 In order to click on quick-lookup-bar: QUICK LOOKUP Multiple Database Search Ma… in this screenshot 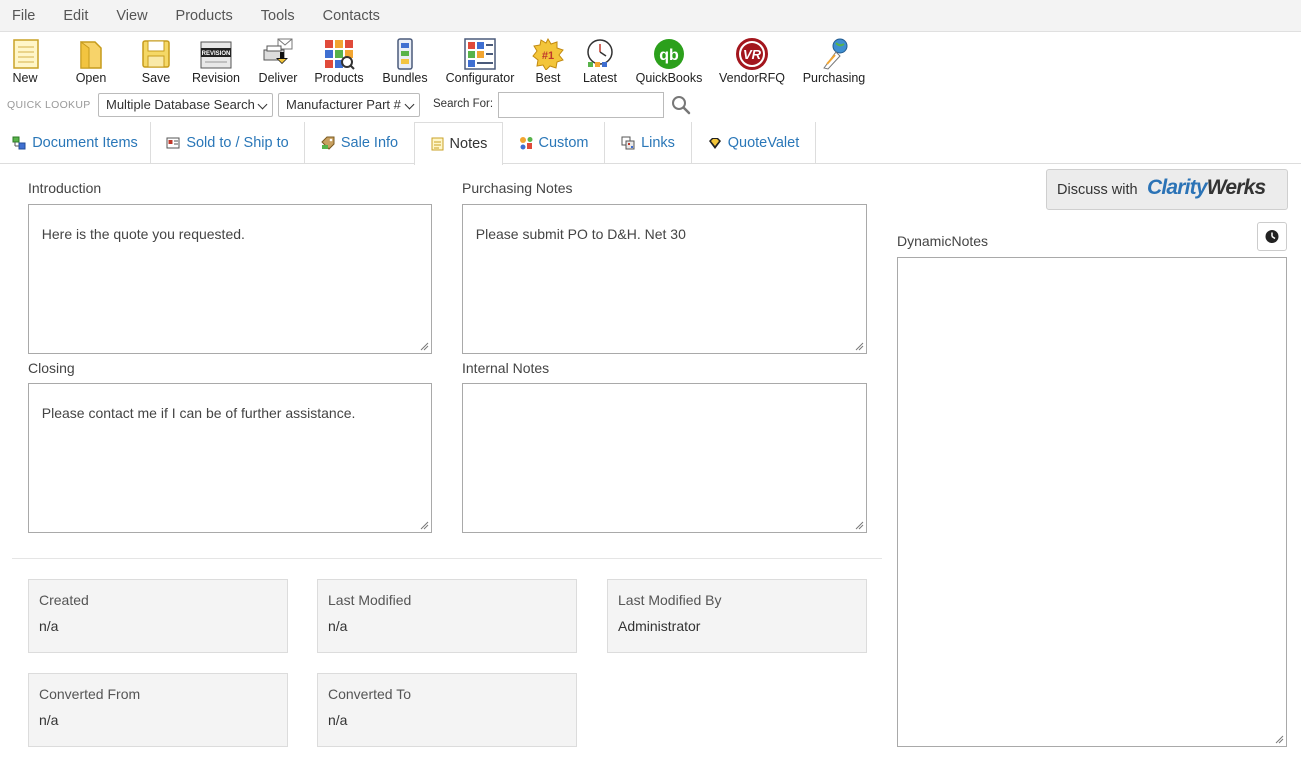, I will do `click(650, 105)`.